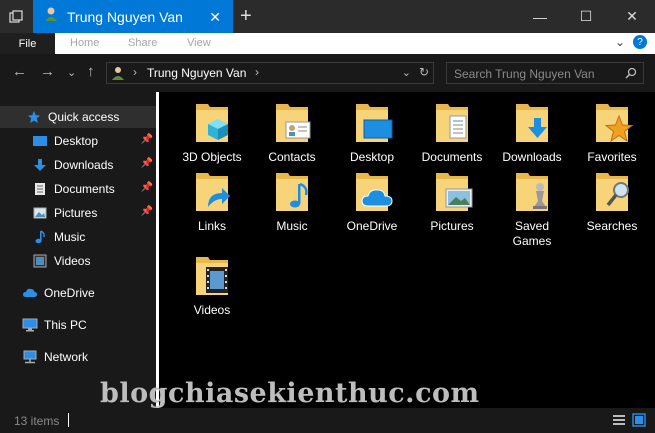  I want to click on sidebar-item-label: Downloads, so click(84, 165).